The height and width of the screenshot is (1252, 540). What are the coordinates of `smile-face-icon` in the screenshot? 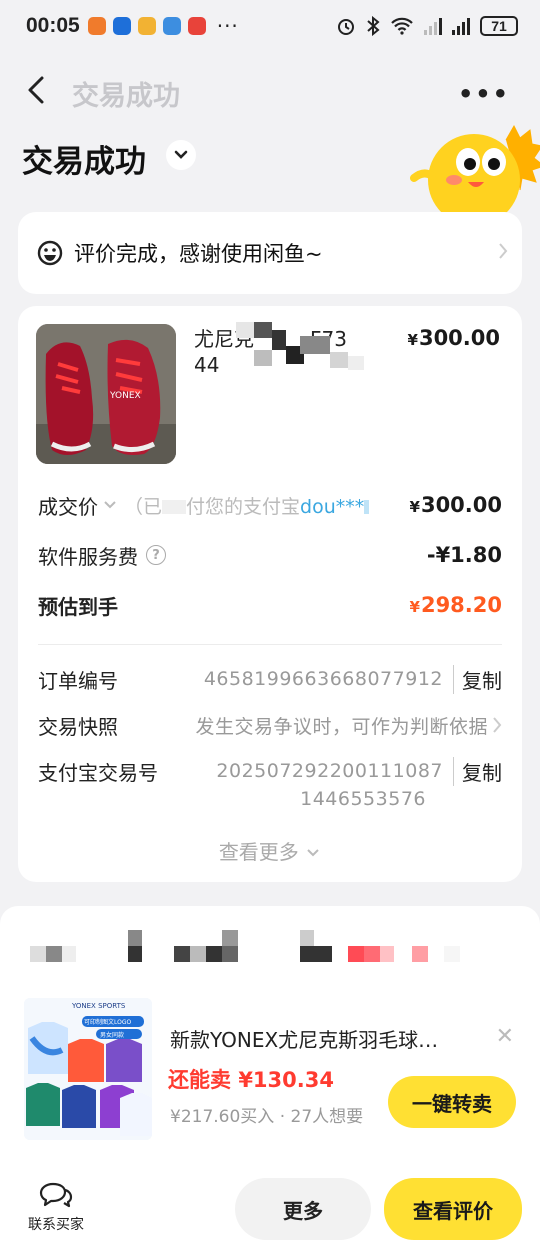 It's located at (50, 253).